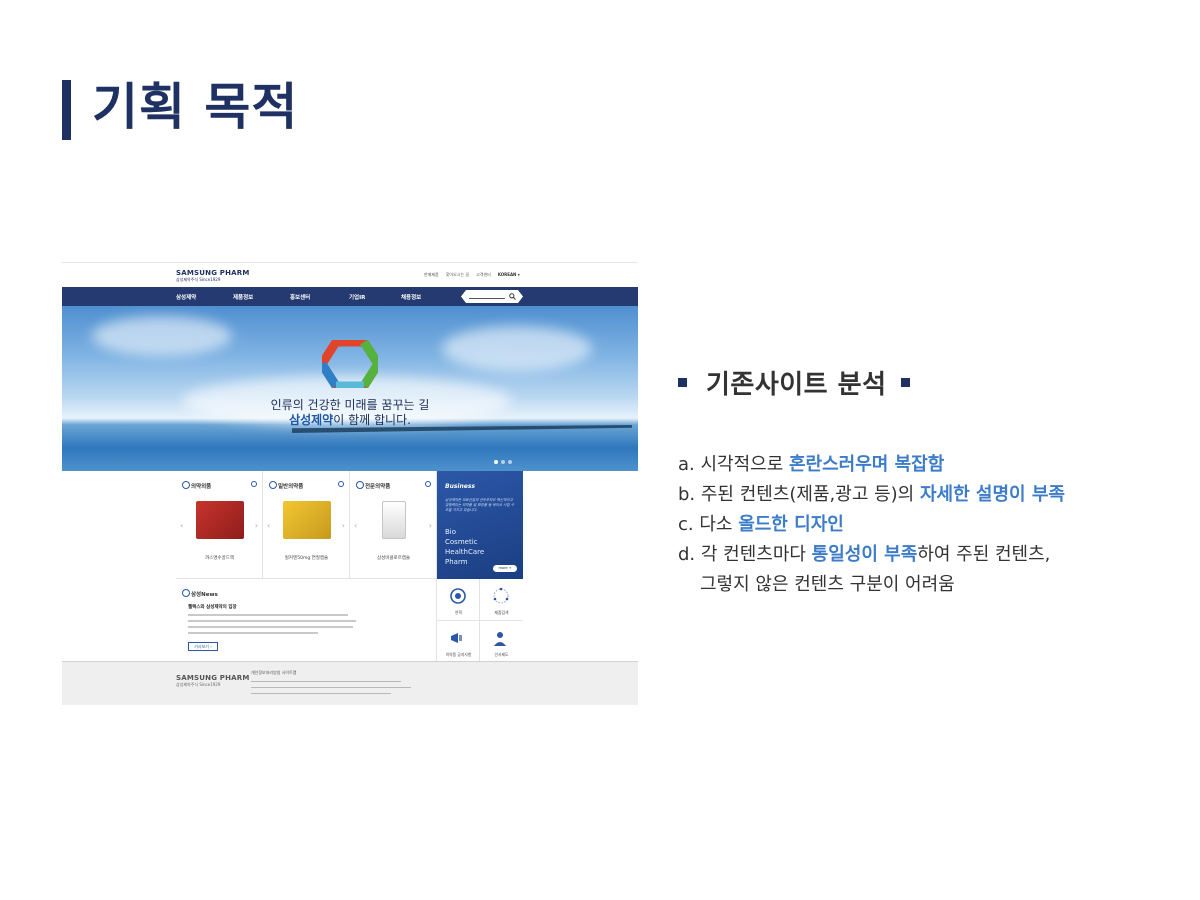  I want to click on site-gnb: 삼성제약 제품정보 홍보센터 기업IR 채용정보, so click(350, 296).